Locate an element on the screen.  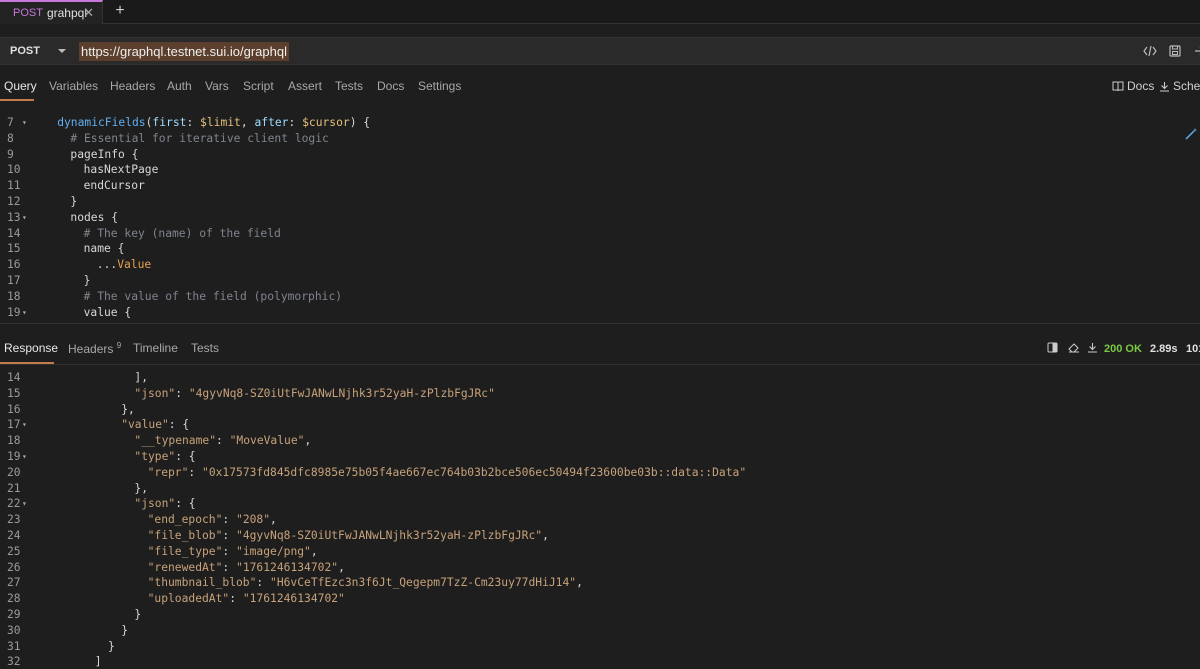
tab-docs: Docs is located at coordinates (390, 86).